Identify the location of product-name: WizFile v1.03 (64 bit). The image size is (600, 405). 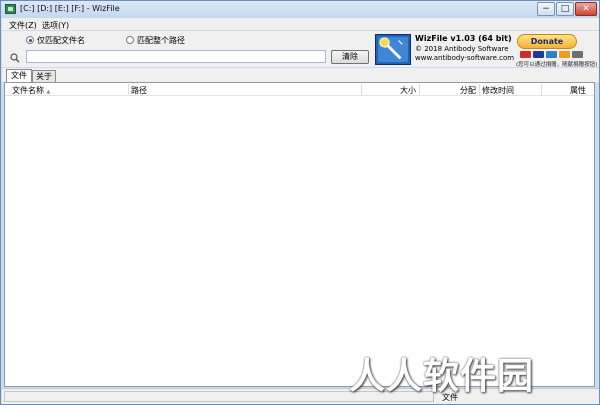
(463, 38).